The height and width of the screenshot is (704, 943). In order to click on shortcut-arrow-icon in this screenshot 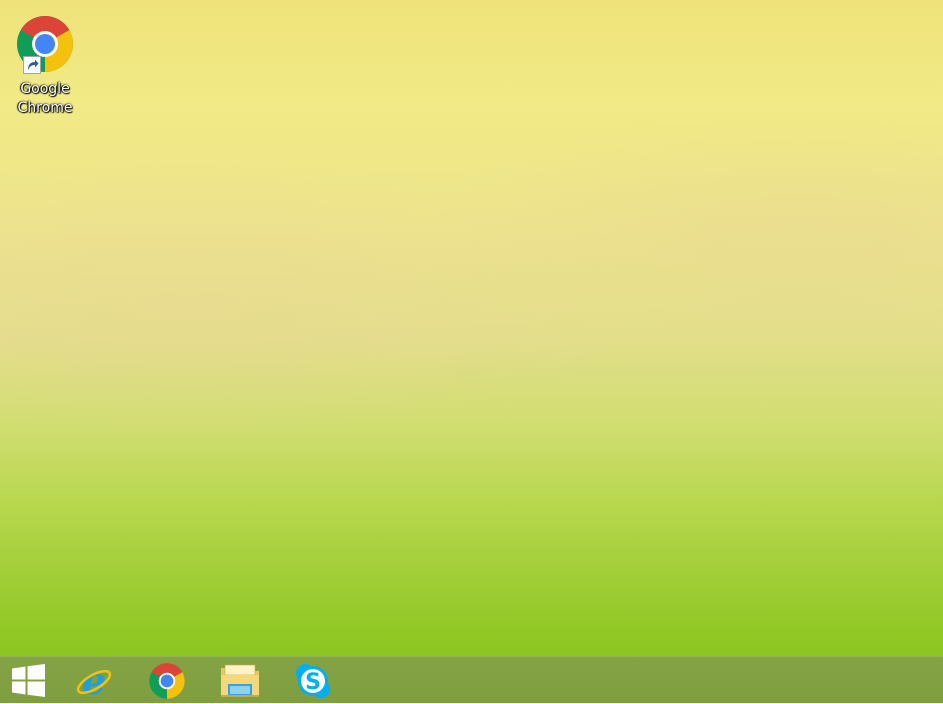, I will do `click(32, 65)`.